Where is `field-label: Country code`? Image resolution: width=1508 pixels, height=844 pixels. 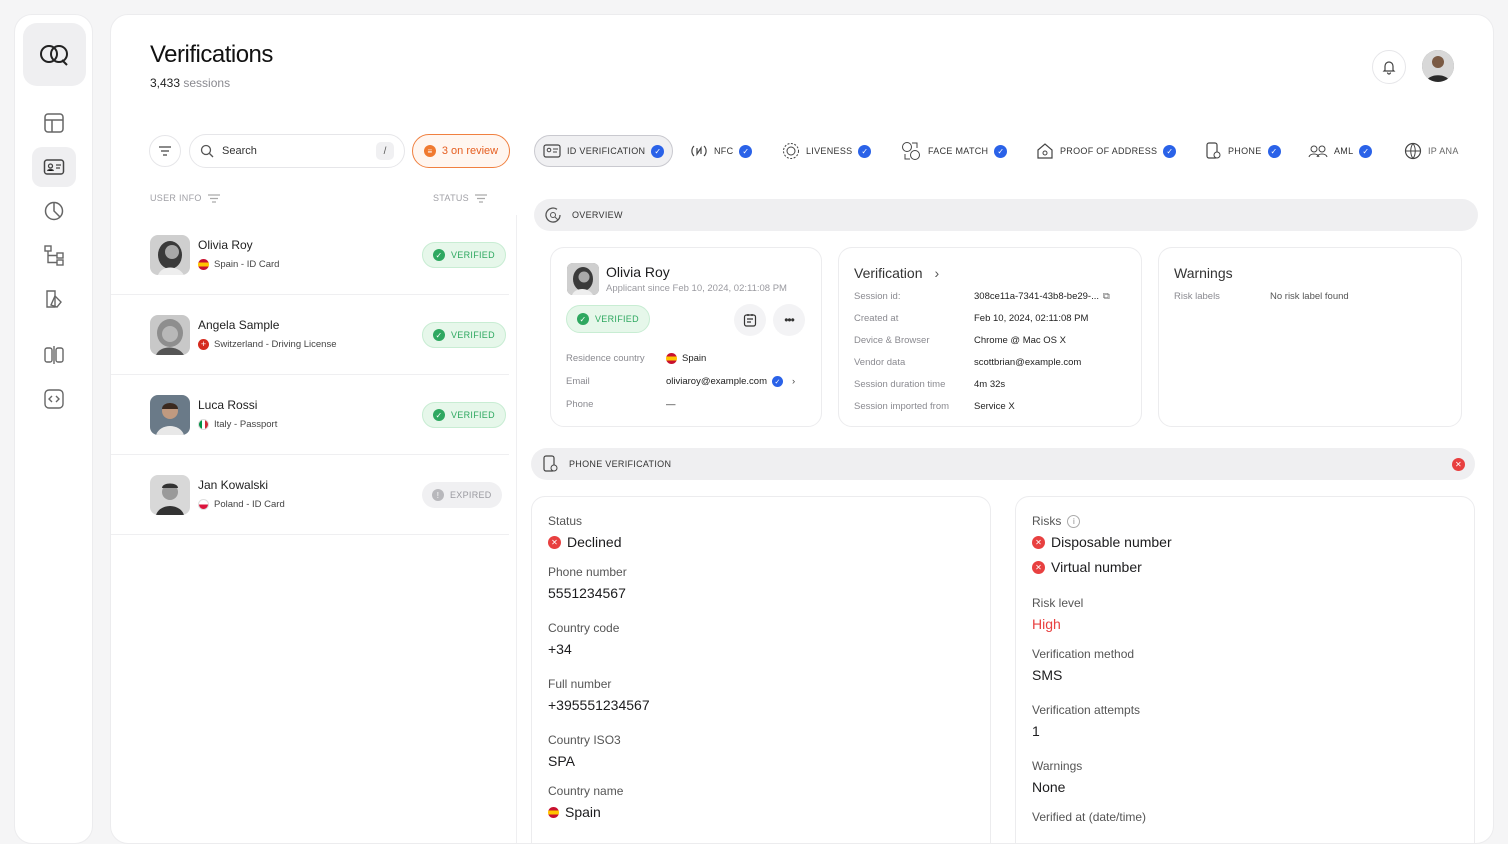 field-label: Country code is located at coordinates (584, 628).